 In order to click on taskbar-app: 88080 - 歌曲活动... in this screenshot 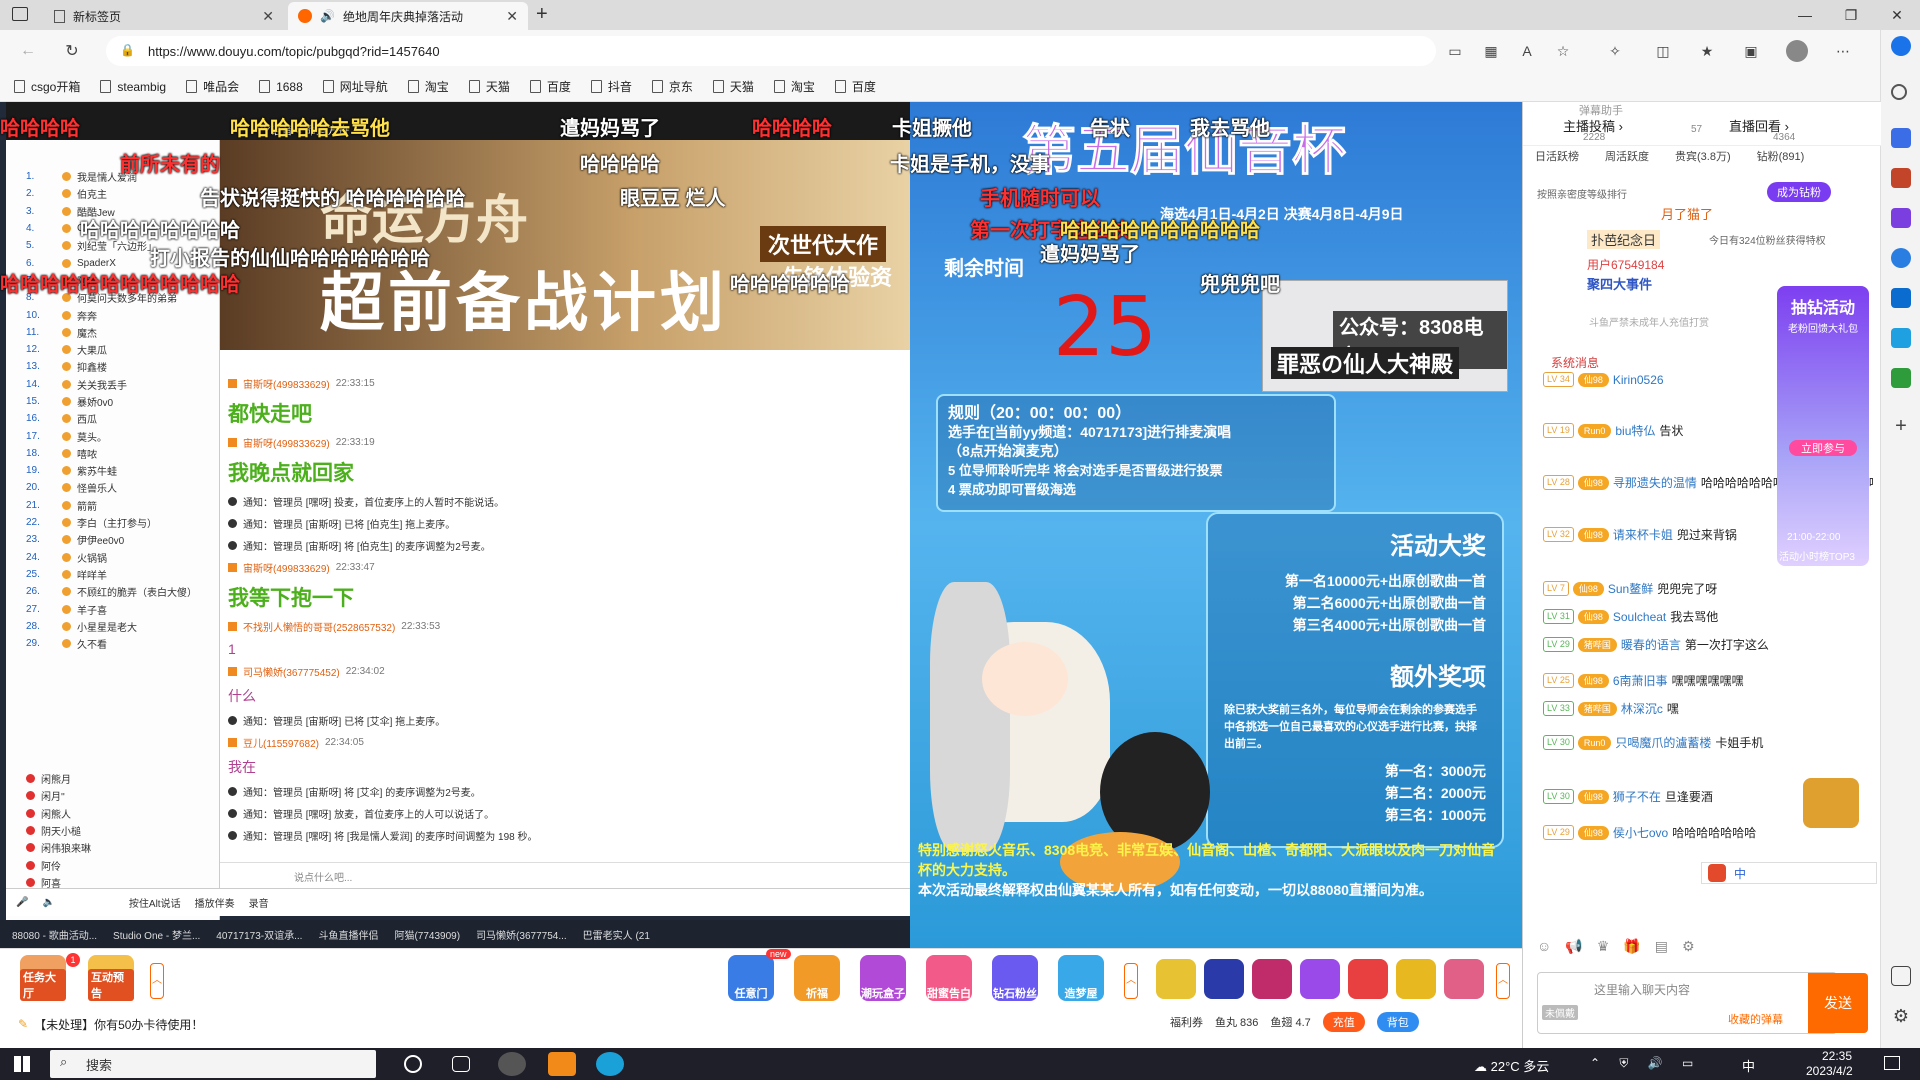, I will do `click(54, 934)`.